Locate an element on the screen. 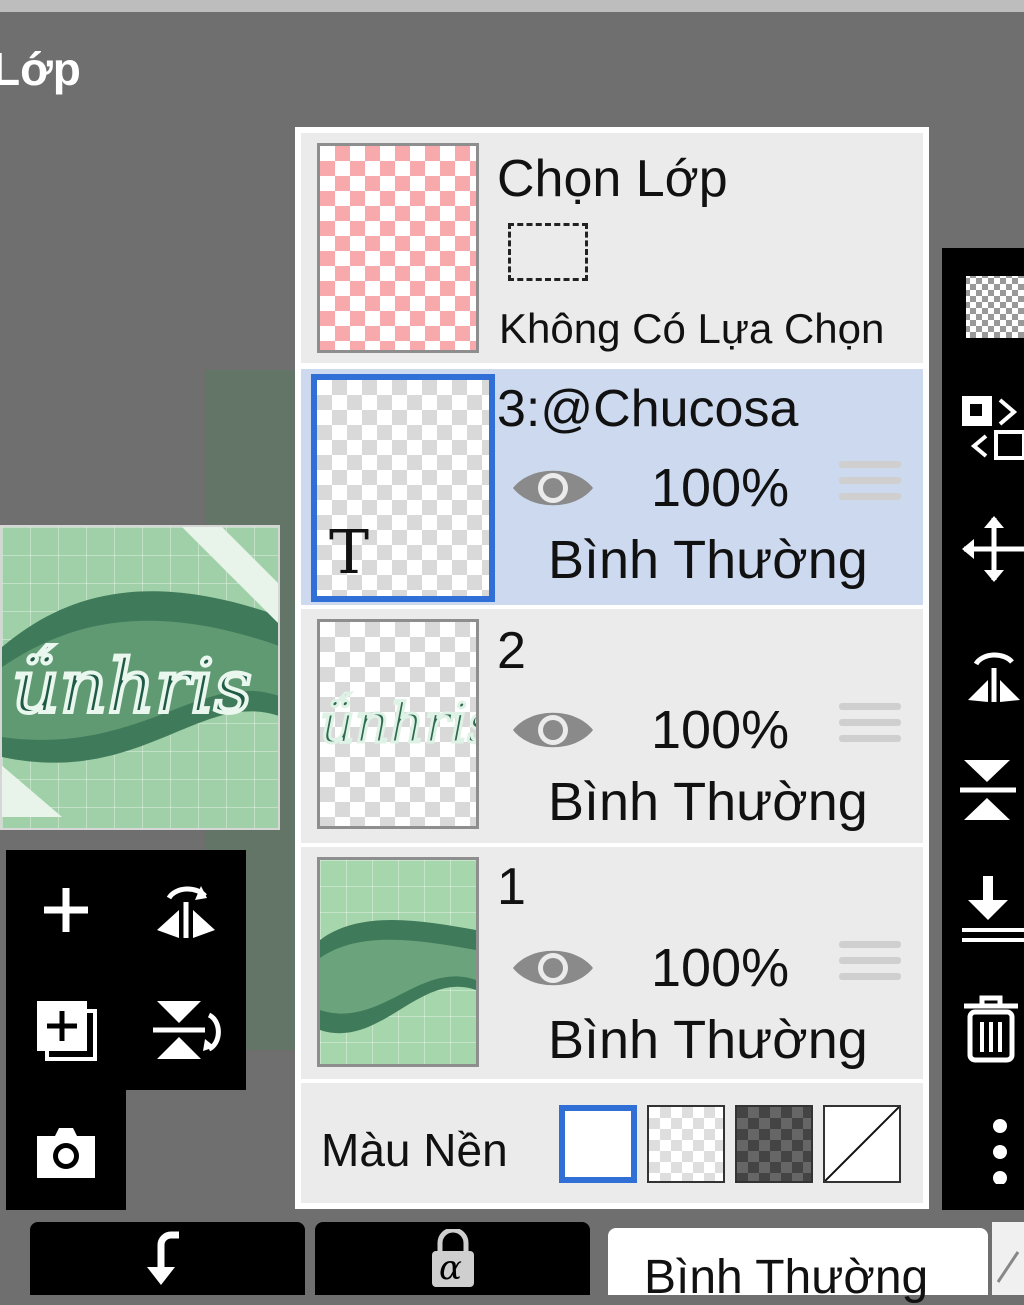  add-layer-icon is located at coordinates (66, 910).